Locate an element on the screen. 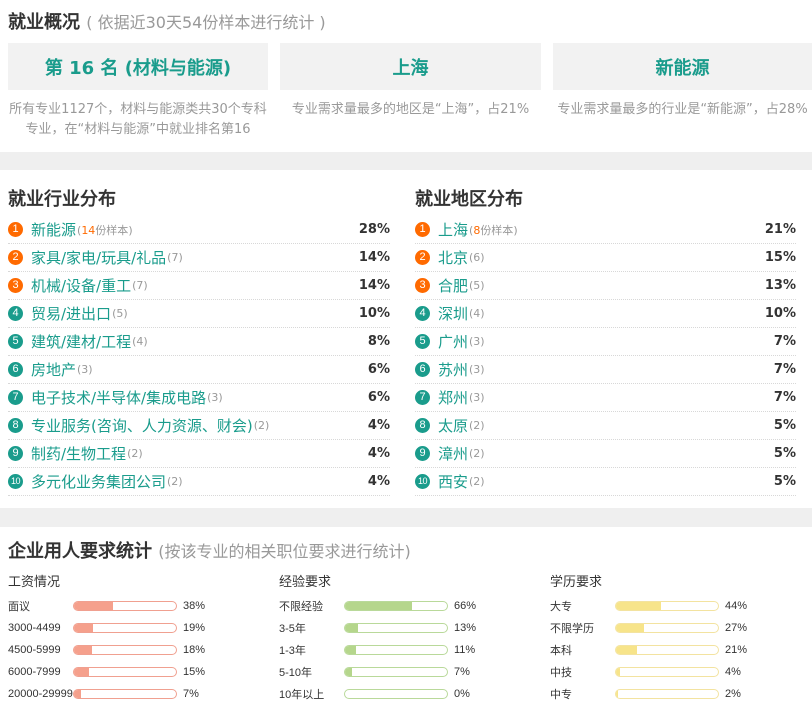 The height and width of the screenshot is (708, 812). industry-item: 7 电子技术/半导体/集成电路 (3) 6% is located at coordinates (199, 398).